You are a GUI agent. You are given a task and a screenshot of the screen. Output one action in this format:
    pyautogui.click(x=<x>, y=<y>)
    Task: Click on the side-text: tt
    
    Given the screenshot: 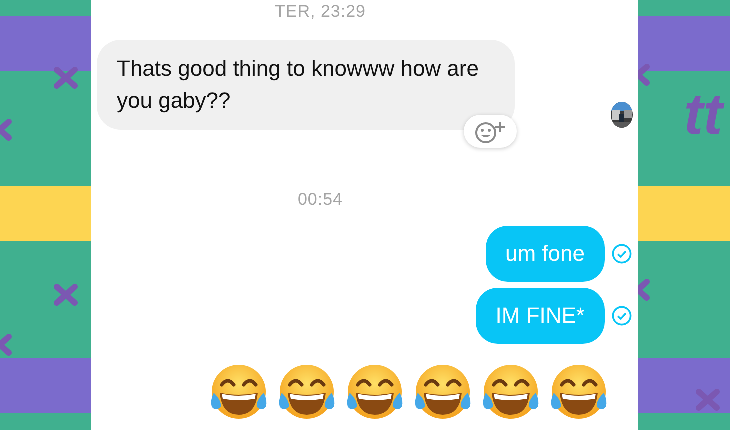 What is the action you would take?
    pyautogui.click(x=703, y=115)
    